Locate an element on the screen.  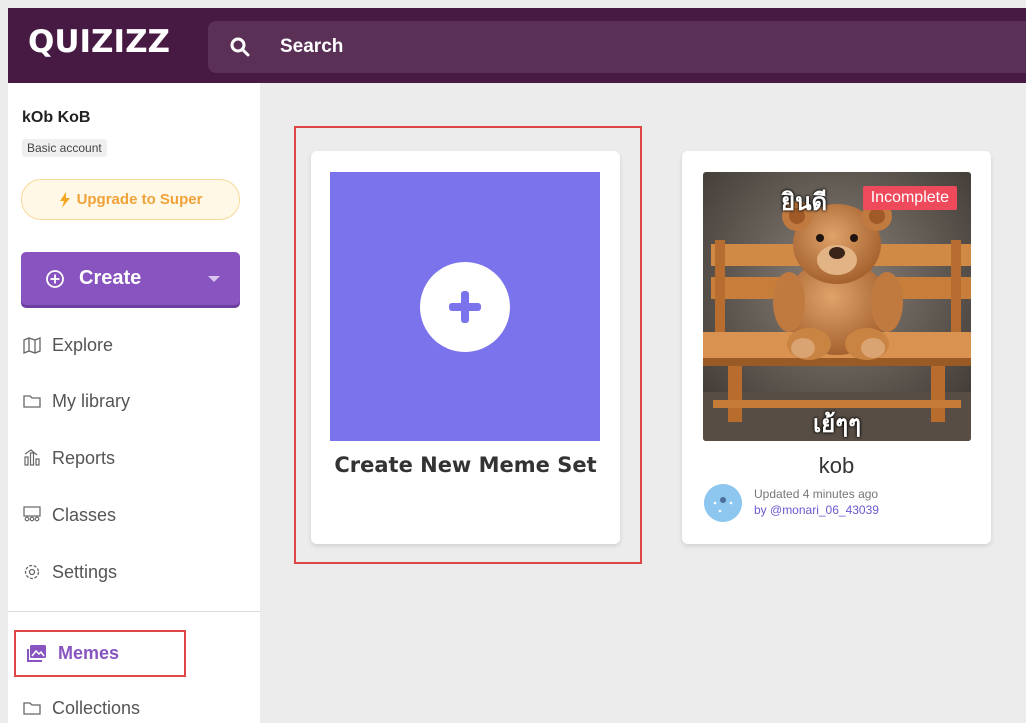
sidebar-item-classes: Classes is located at coordinates (69, 515).